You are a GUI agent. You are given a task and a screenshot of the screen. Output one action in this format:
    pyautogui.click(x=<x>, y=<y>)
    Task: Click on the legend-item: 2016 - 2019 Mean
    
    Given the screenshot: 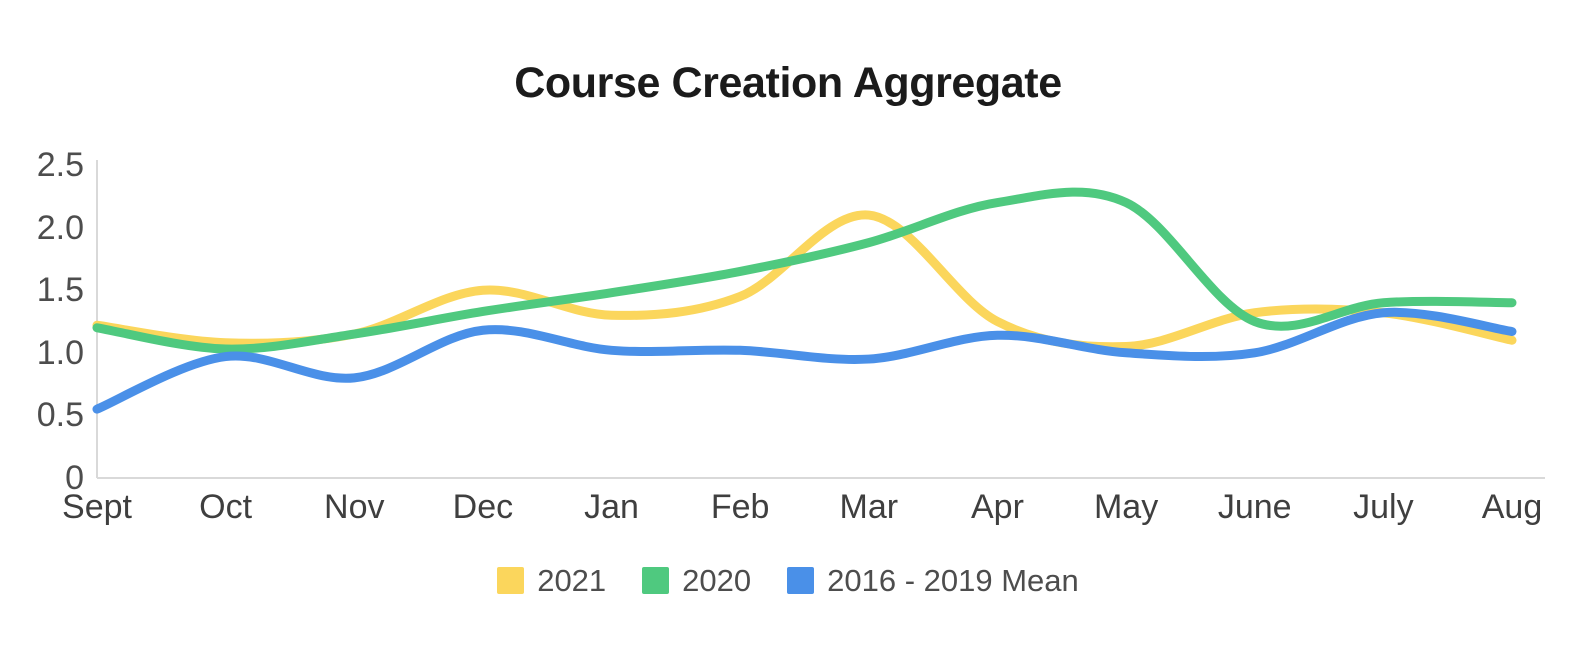 What is the action you would take?
    pyautogui.click(x=933, y=580)
    